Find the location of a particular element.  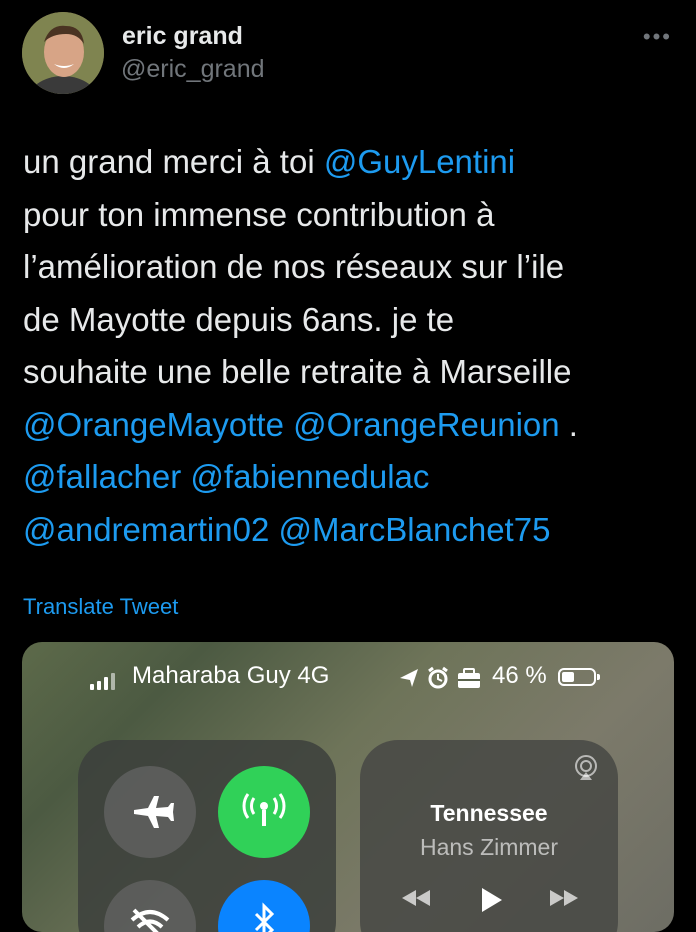

status-bar: Maharaba Guy 4G 46 % is located at coordinates (348, 677).